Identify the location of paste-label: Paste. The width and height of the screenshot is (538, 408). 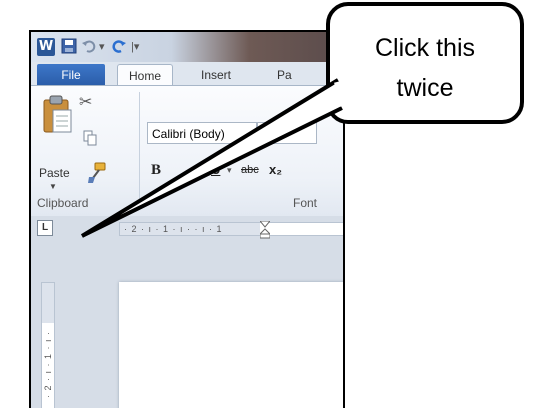
(54, 173).